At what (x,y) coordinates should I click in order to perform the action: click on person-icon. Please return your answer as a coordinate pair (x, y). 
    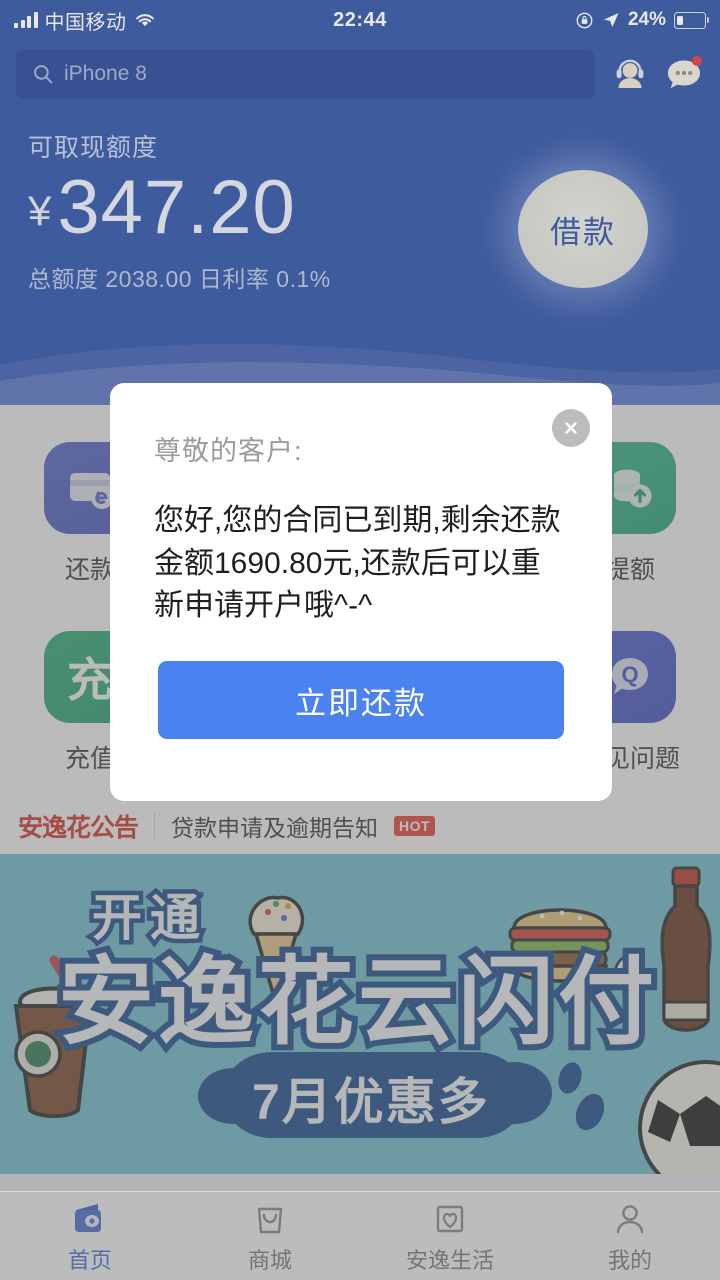
    Looking at the image, I should click on (630, 1218).